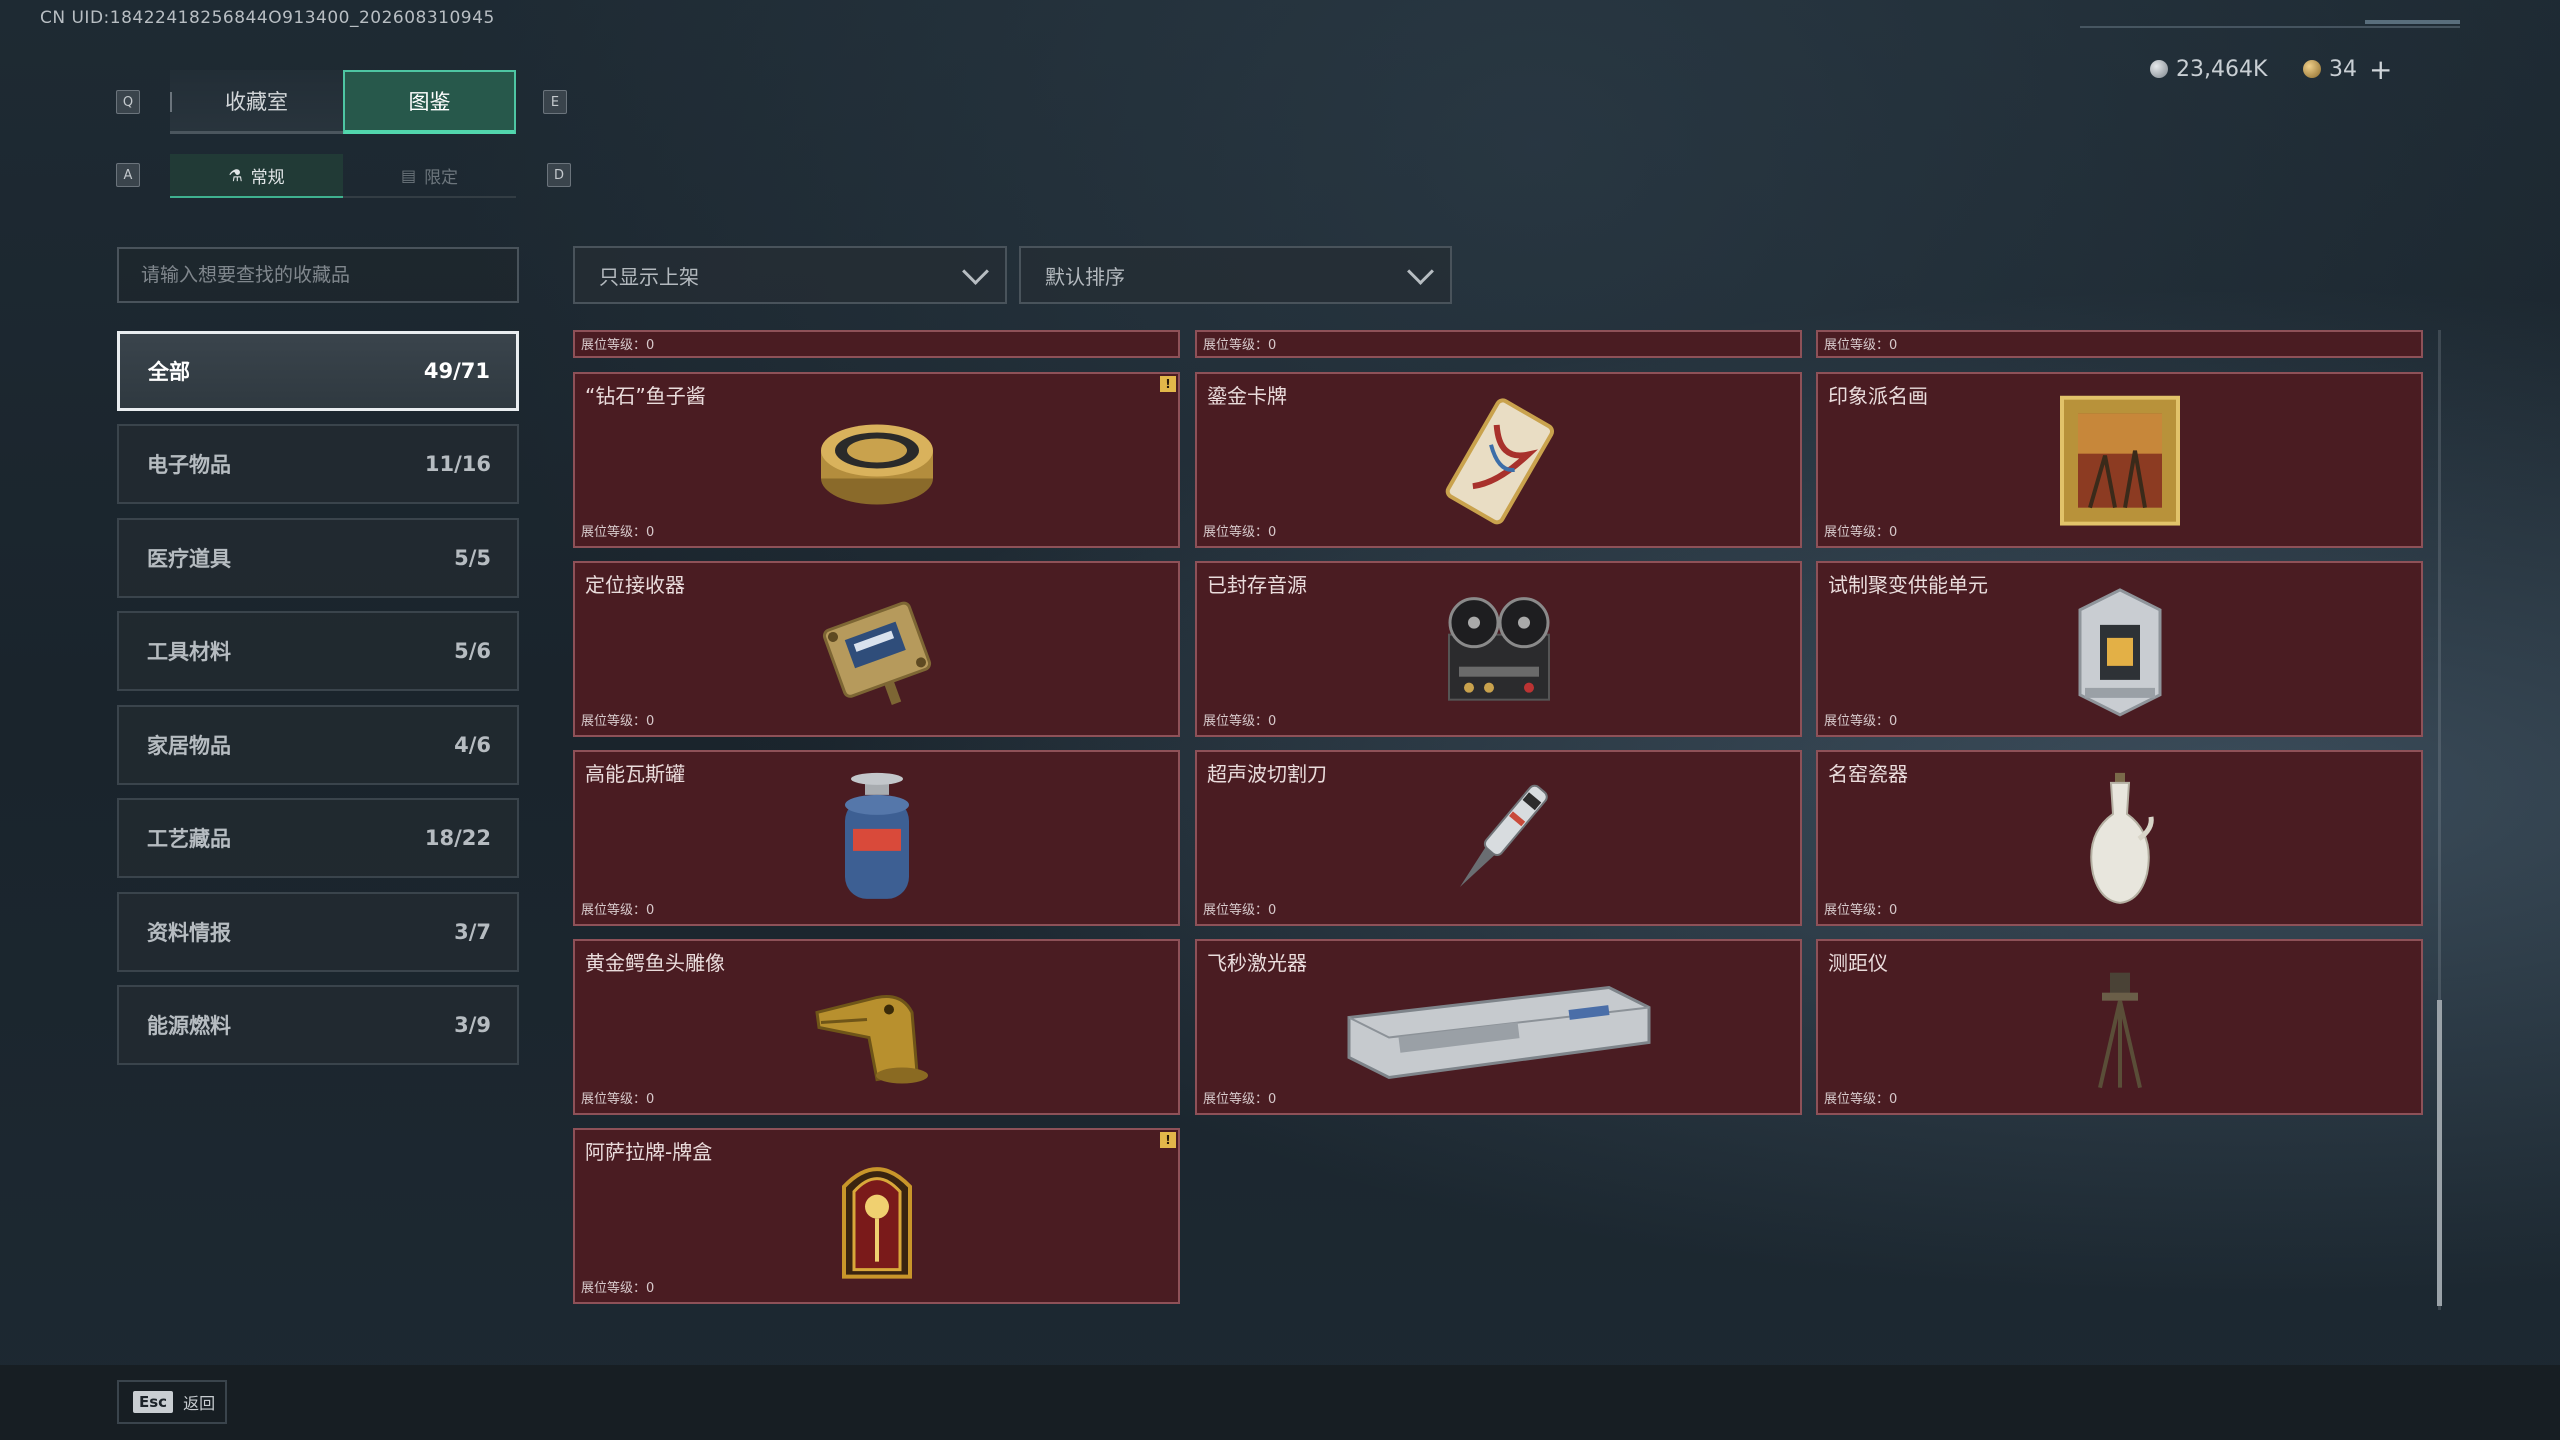 The width and height of the screenshot is (2560, 1440). Describe the element at coordinates (555, 102) in the screenshot. I see `key-hint-next-tab: E` at that location.